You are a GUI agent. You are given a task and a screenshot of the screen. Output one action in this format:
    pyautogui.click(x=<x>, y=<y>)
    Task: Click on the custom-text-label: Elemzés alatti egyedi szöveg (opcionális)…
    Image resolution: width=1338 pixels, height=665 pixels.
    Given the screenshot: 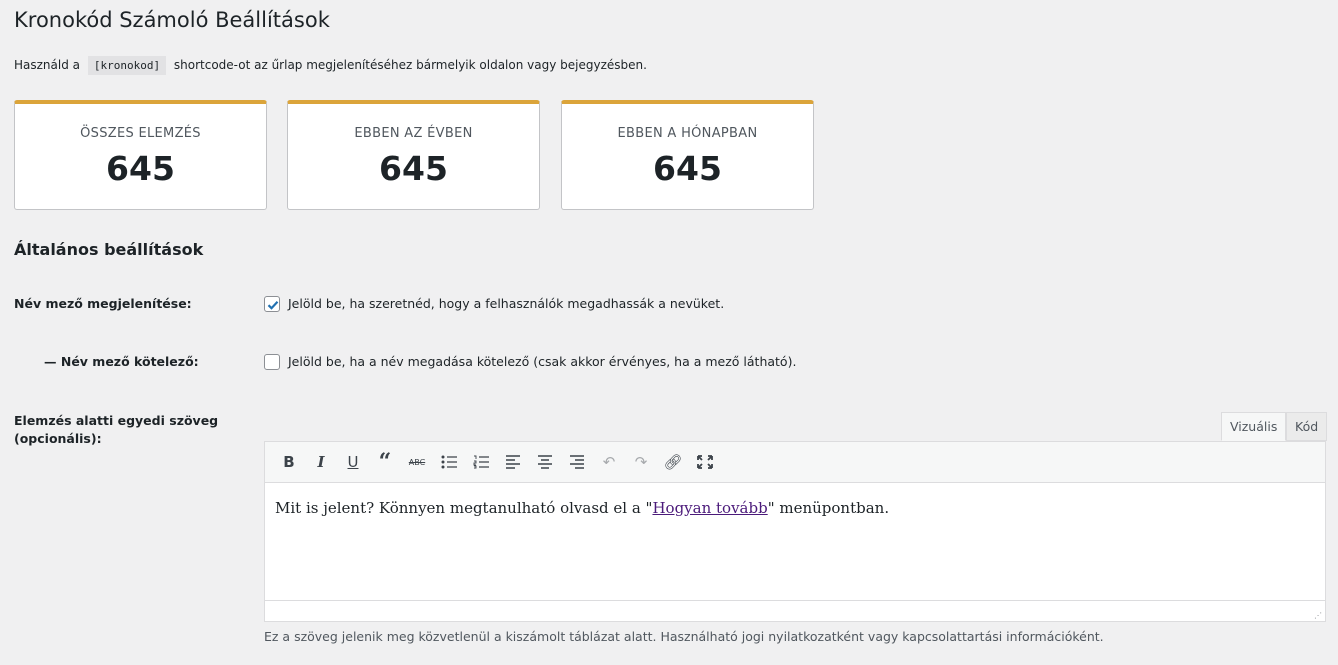 What is the action you would take?
    pyautogui.click(x=116, y=430)
    